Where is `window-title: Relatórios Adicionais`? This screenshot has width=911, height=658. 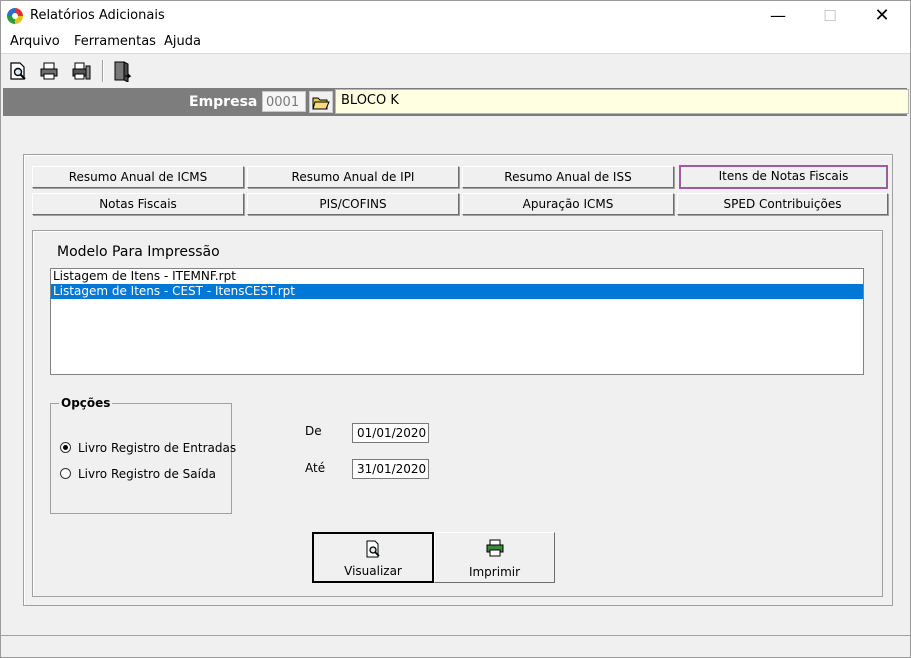
window-title: Relatórios Adicionais is located at coordinates (97, 15).